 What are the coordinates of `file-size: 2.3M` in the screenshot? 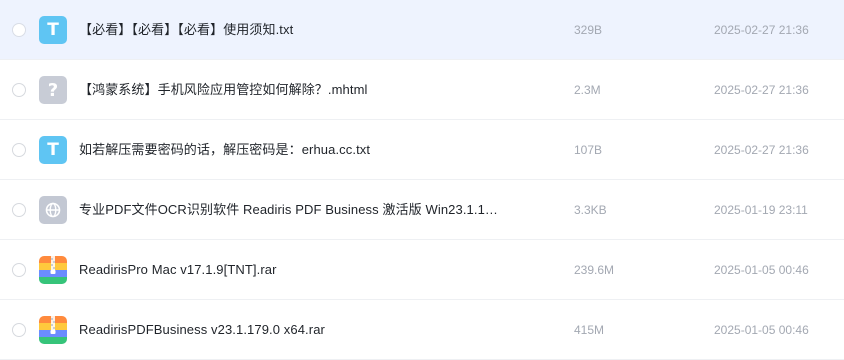 It's located at (587, 90).